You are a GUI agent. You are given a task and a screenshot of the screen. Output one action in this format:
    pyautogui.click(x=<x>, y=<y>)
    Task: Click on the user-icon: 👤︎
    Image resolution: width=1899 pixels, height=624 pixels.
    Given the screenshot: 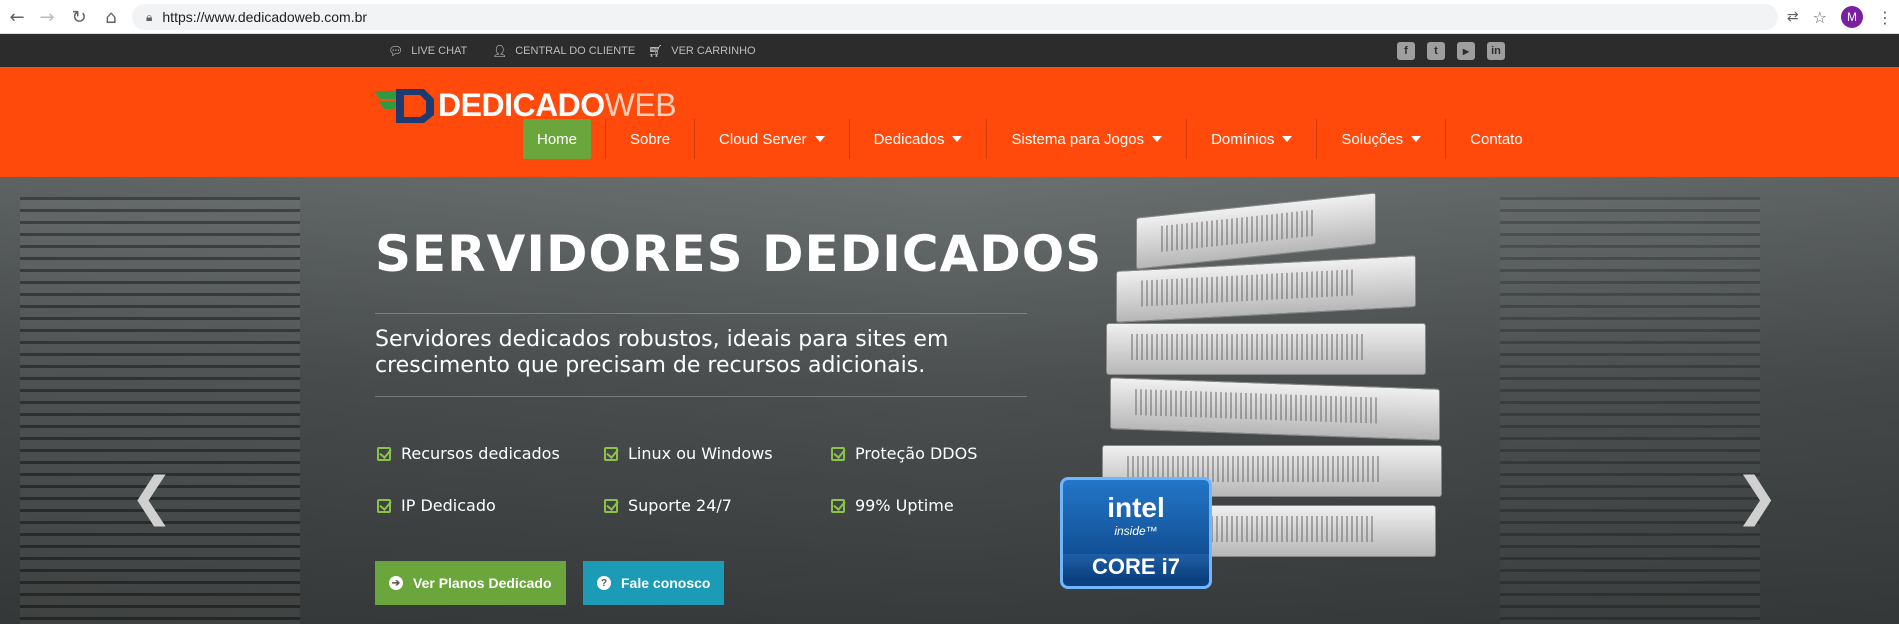 What is the action you would take?
    pyautogui.click(x=500, y=50)
    